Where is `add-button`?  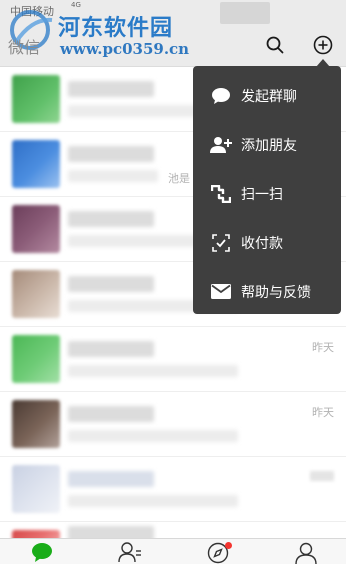
add-button is located at coordinates (323, 45).